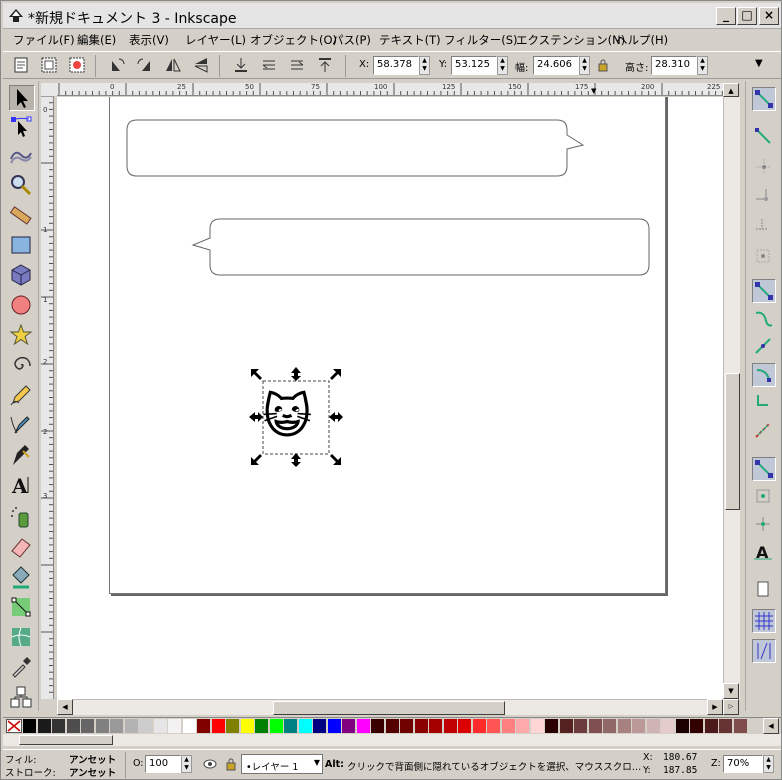  Describe the element at coordinates (731, 90) in the screenshot. I see `scroll-up-arrow-icon: ▲` at that location.